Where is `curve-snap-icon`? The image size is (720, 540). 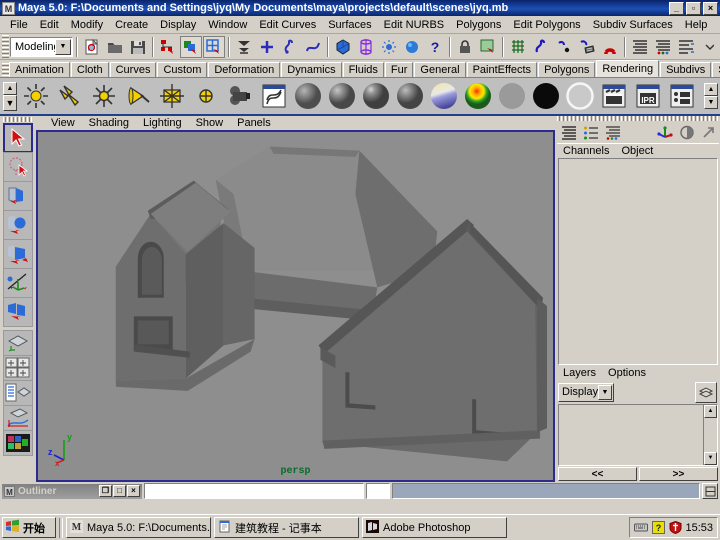 curve-snap-icon is located at coordinates (290, 46).